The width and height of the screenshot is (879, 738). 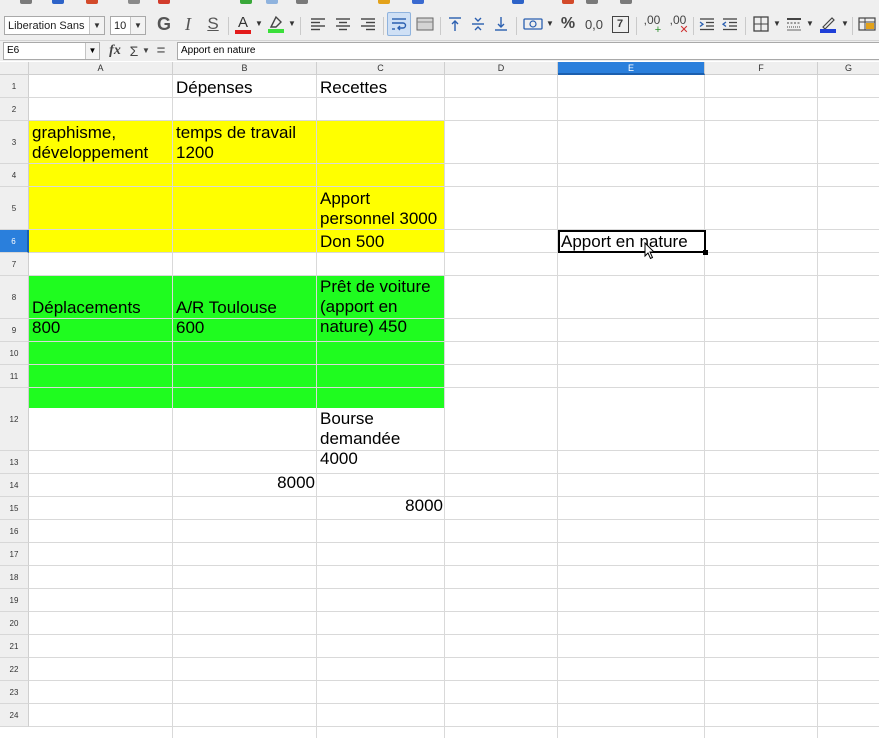 What do you see at coordinates (188, 24) in the screenshot?
I see `italic-button: I` at bounding box center [188, 24].